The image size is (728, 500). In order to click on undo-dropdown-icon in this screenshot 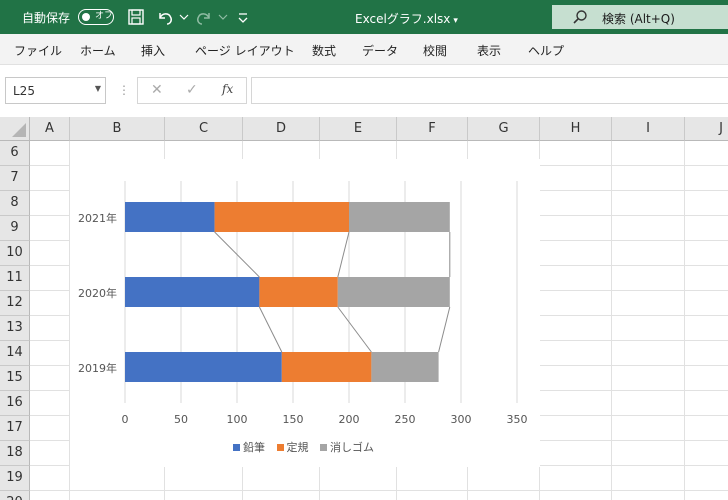, I will do `click(184, 17)`.